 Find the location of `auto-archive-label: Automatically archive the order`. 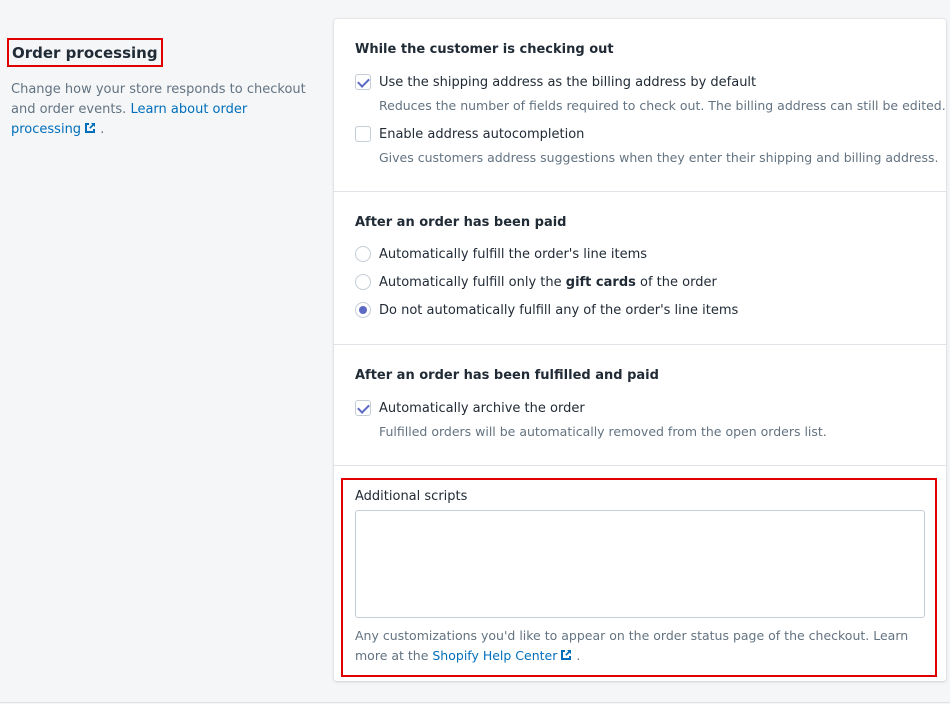

auto-archive-label: Automatically archive the order is located at coordinates (482, 408).